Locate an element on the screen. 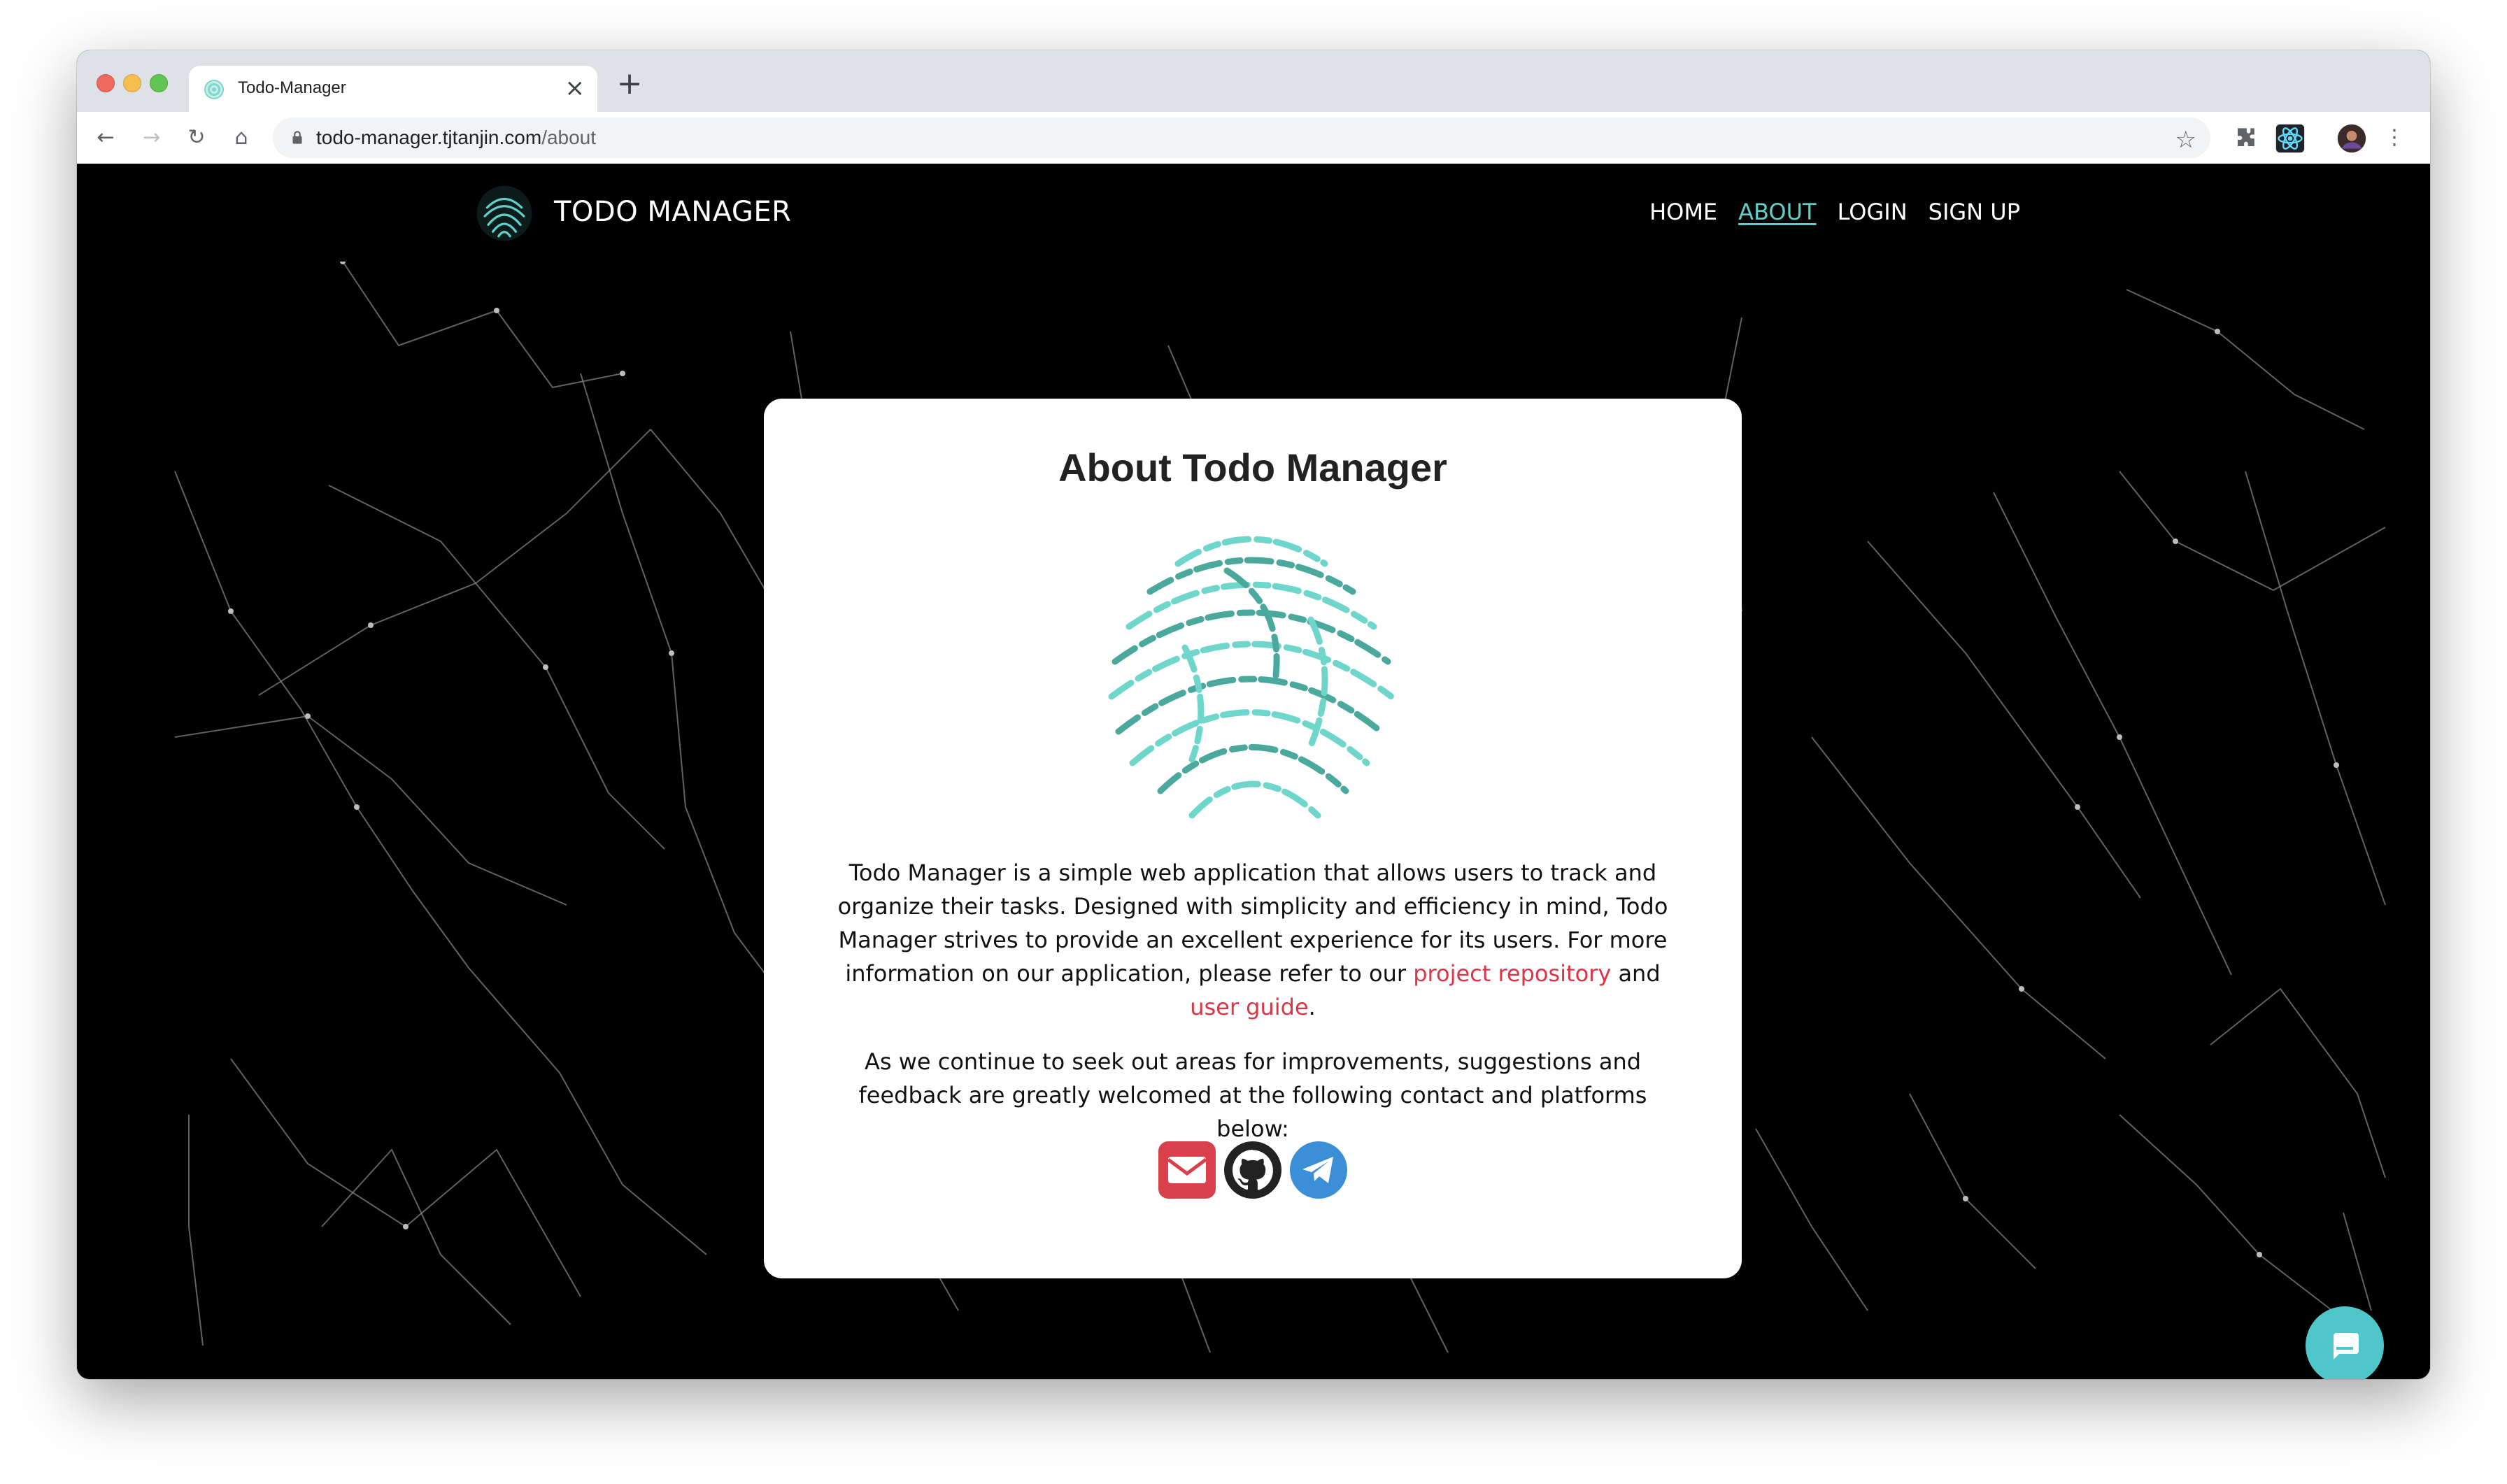 This screenshot has width=2507, height=1484. url-text: todo-manager.tjtanjin.com/about is located at coordinates (456, 138).